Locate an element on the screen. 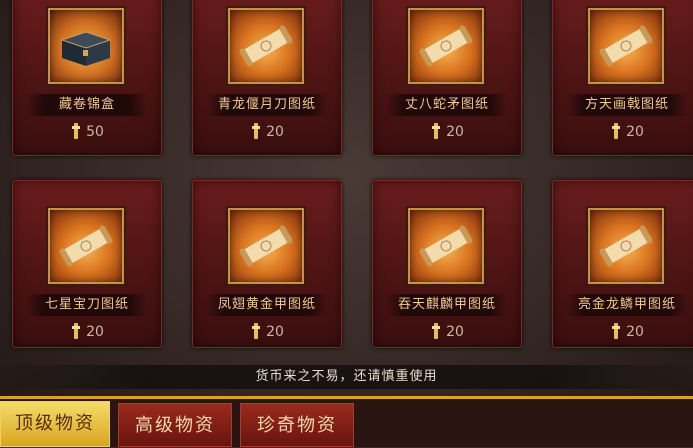 The height and width of the screenshot is (448, 693). notice-bar: 货币来之不易，还请慎重使用 is located at coordinates (346, 377).